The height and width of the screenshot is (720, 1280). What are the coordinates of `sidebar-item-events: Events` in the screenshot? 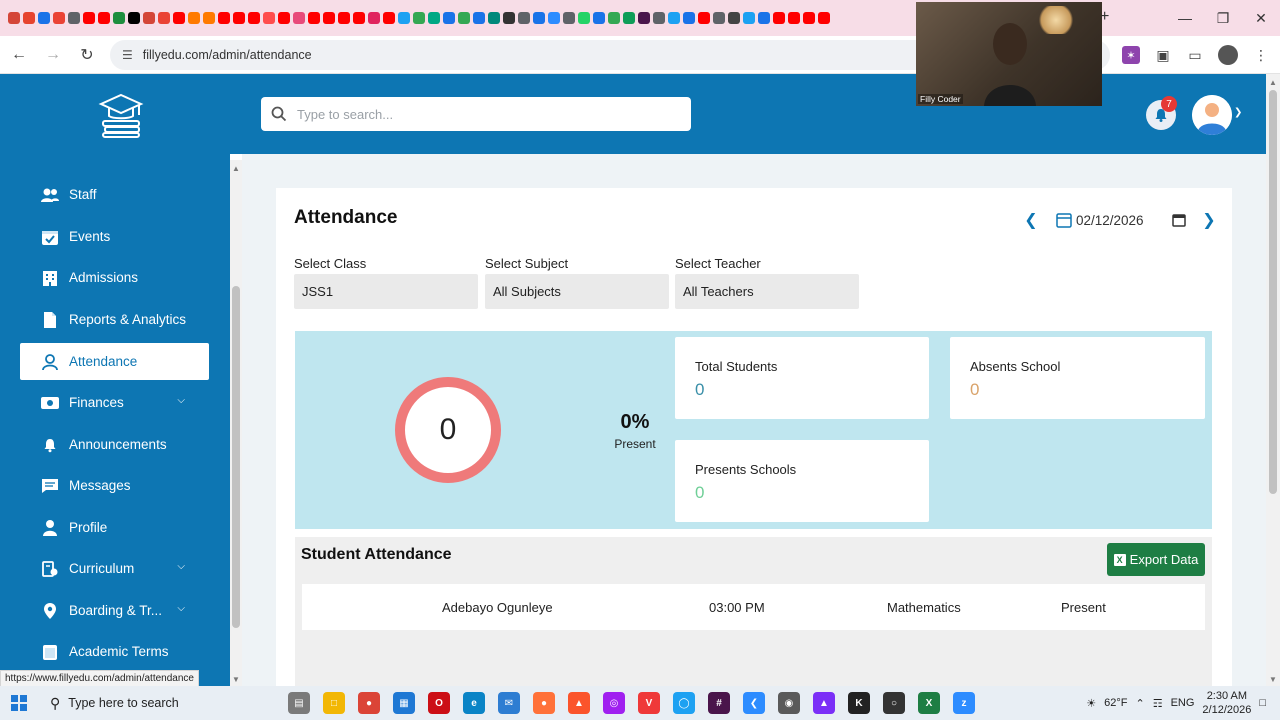 It's located at (114, 236).